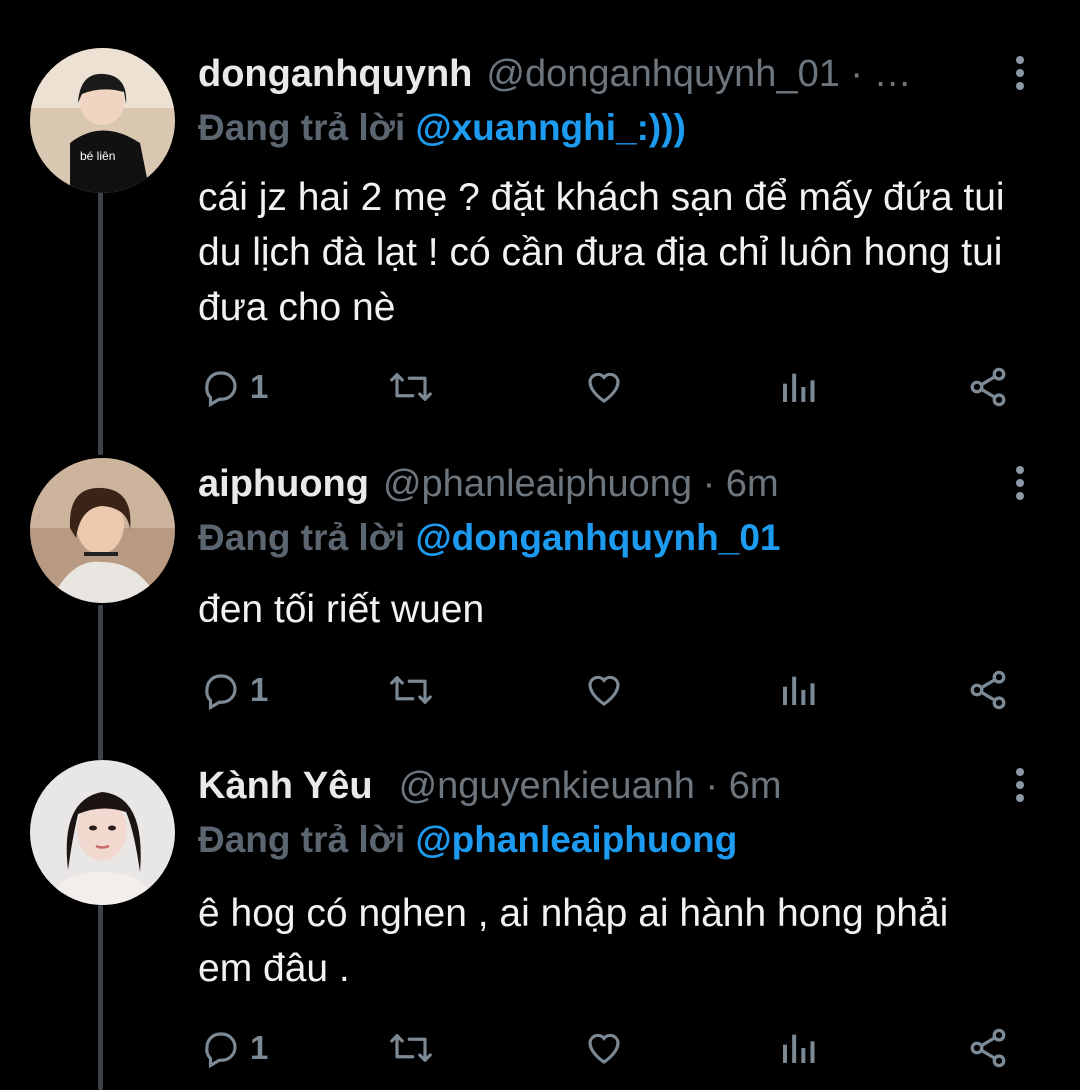 This screenshot has height=1090, width=1080. Describe the element at coordinates (285, 786) in the screenshot. I see `display-name: Kành Yêu` at that location.